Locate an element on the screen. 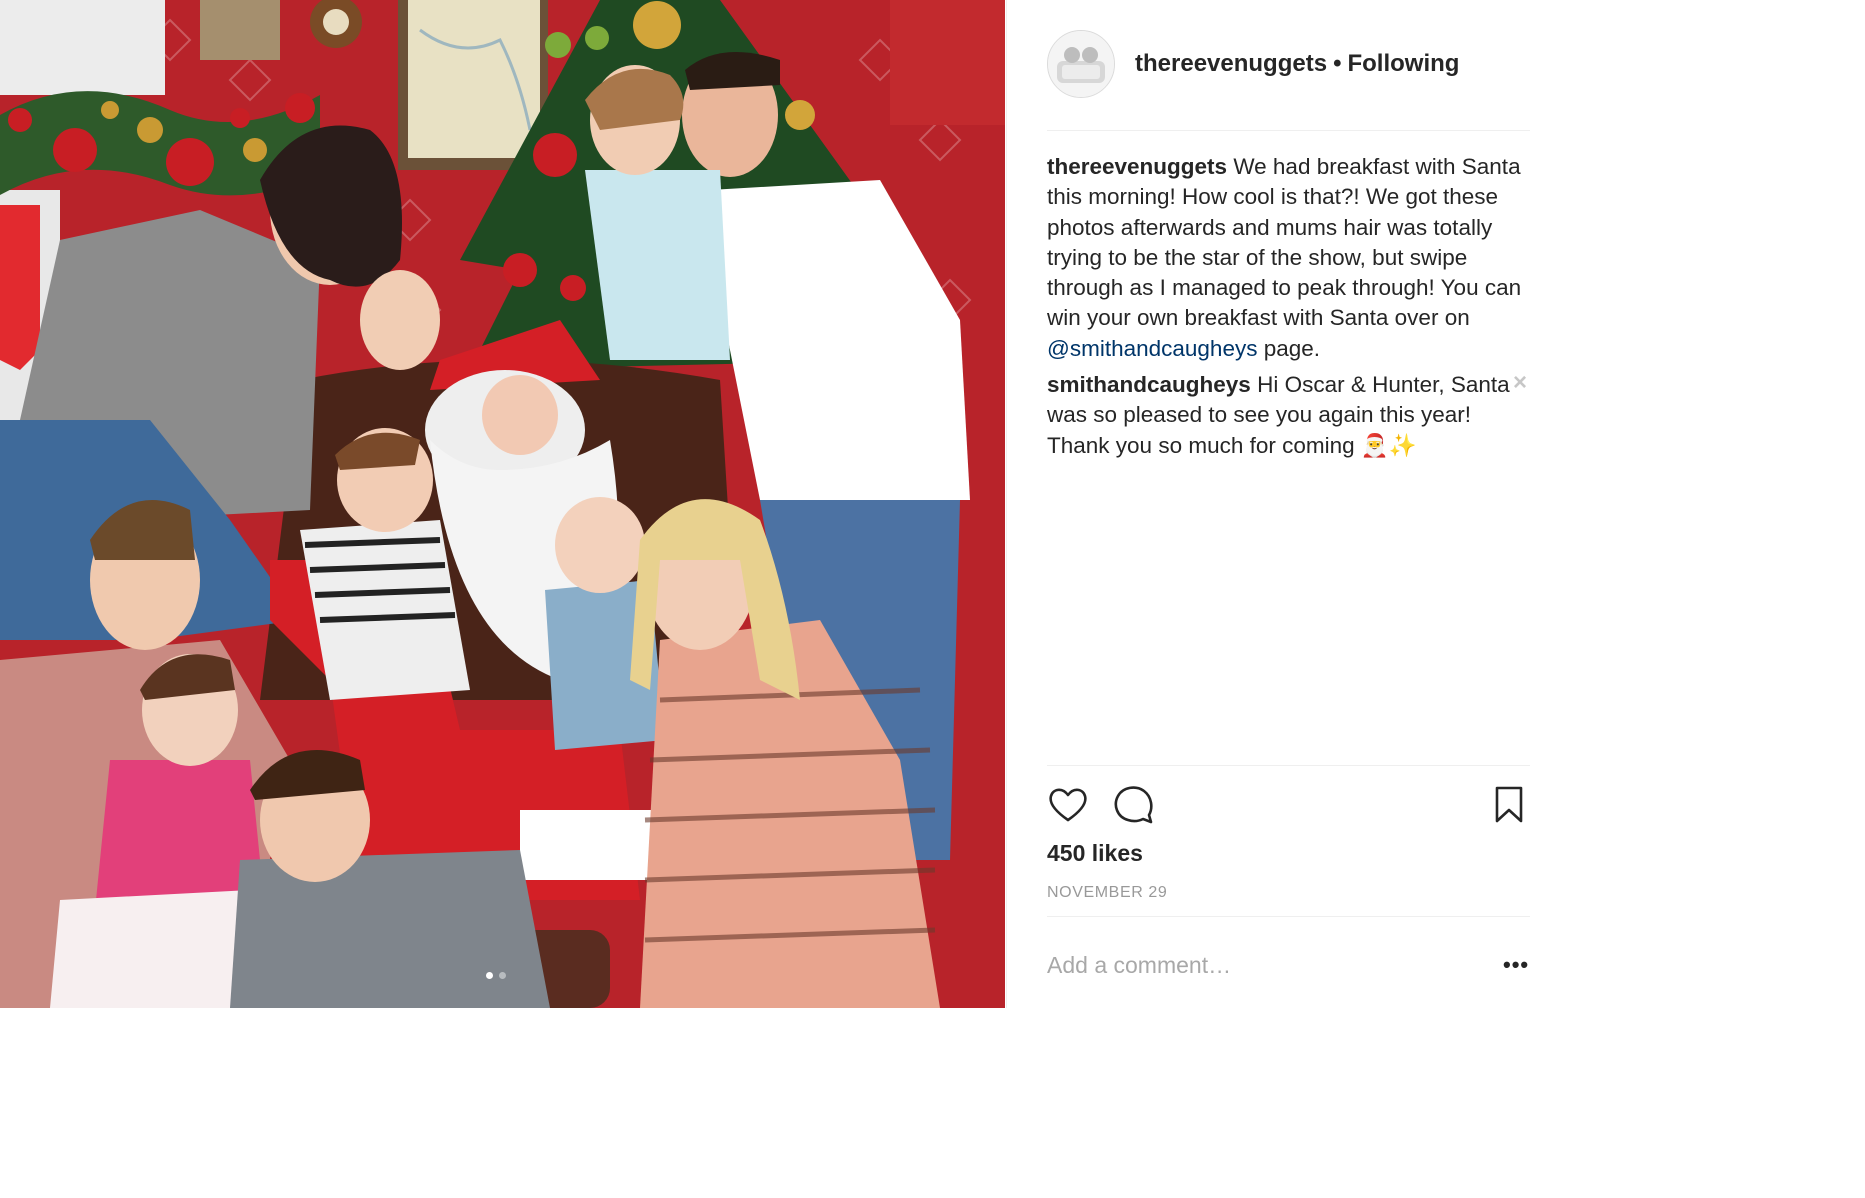 The height and width of the screenshot is (1198, 1865). avatar is located at coordinates (1081, 64).